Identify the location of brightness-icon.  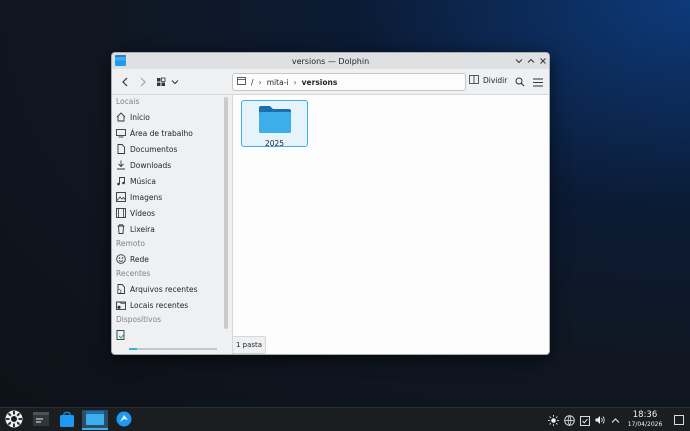
(553, 420).